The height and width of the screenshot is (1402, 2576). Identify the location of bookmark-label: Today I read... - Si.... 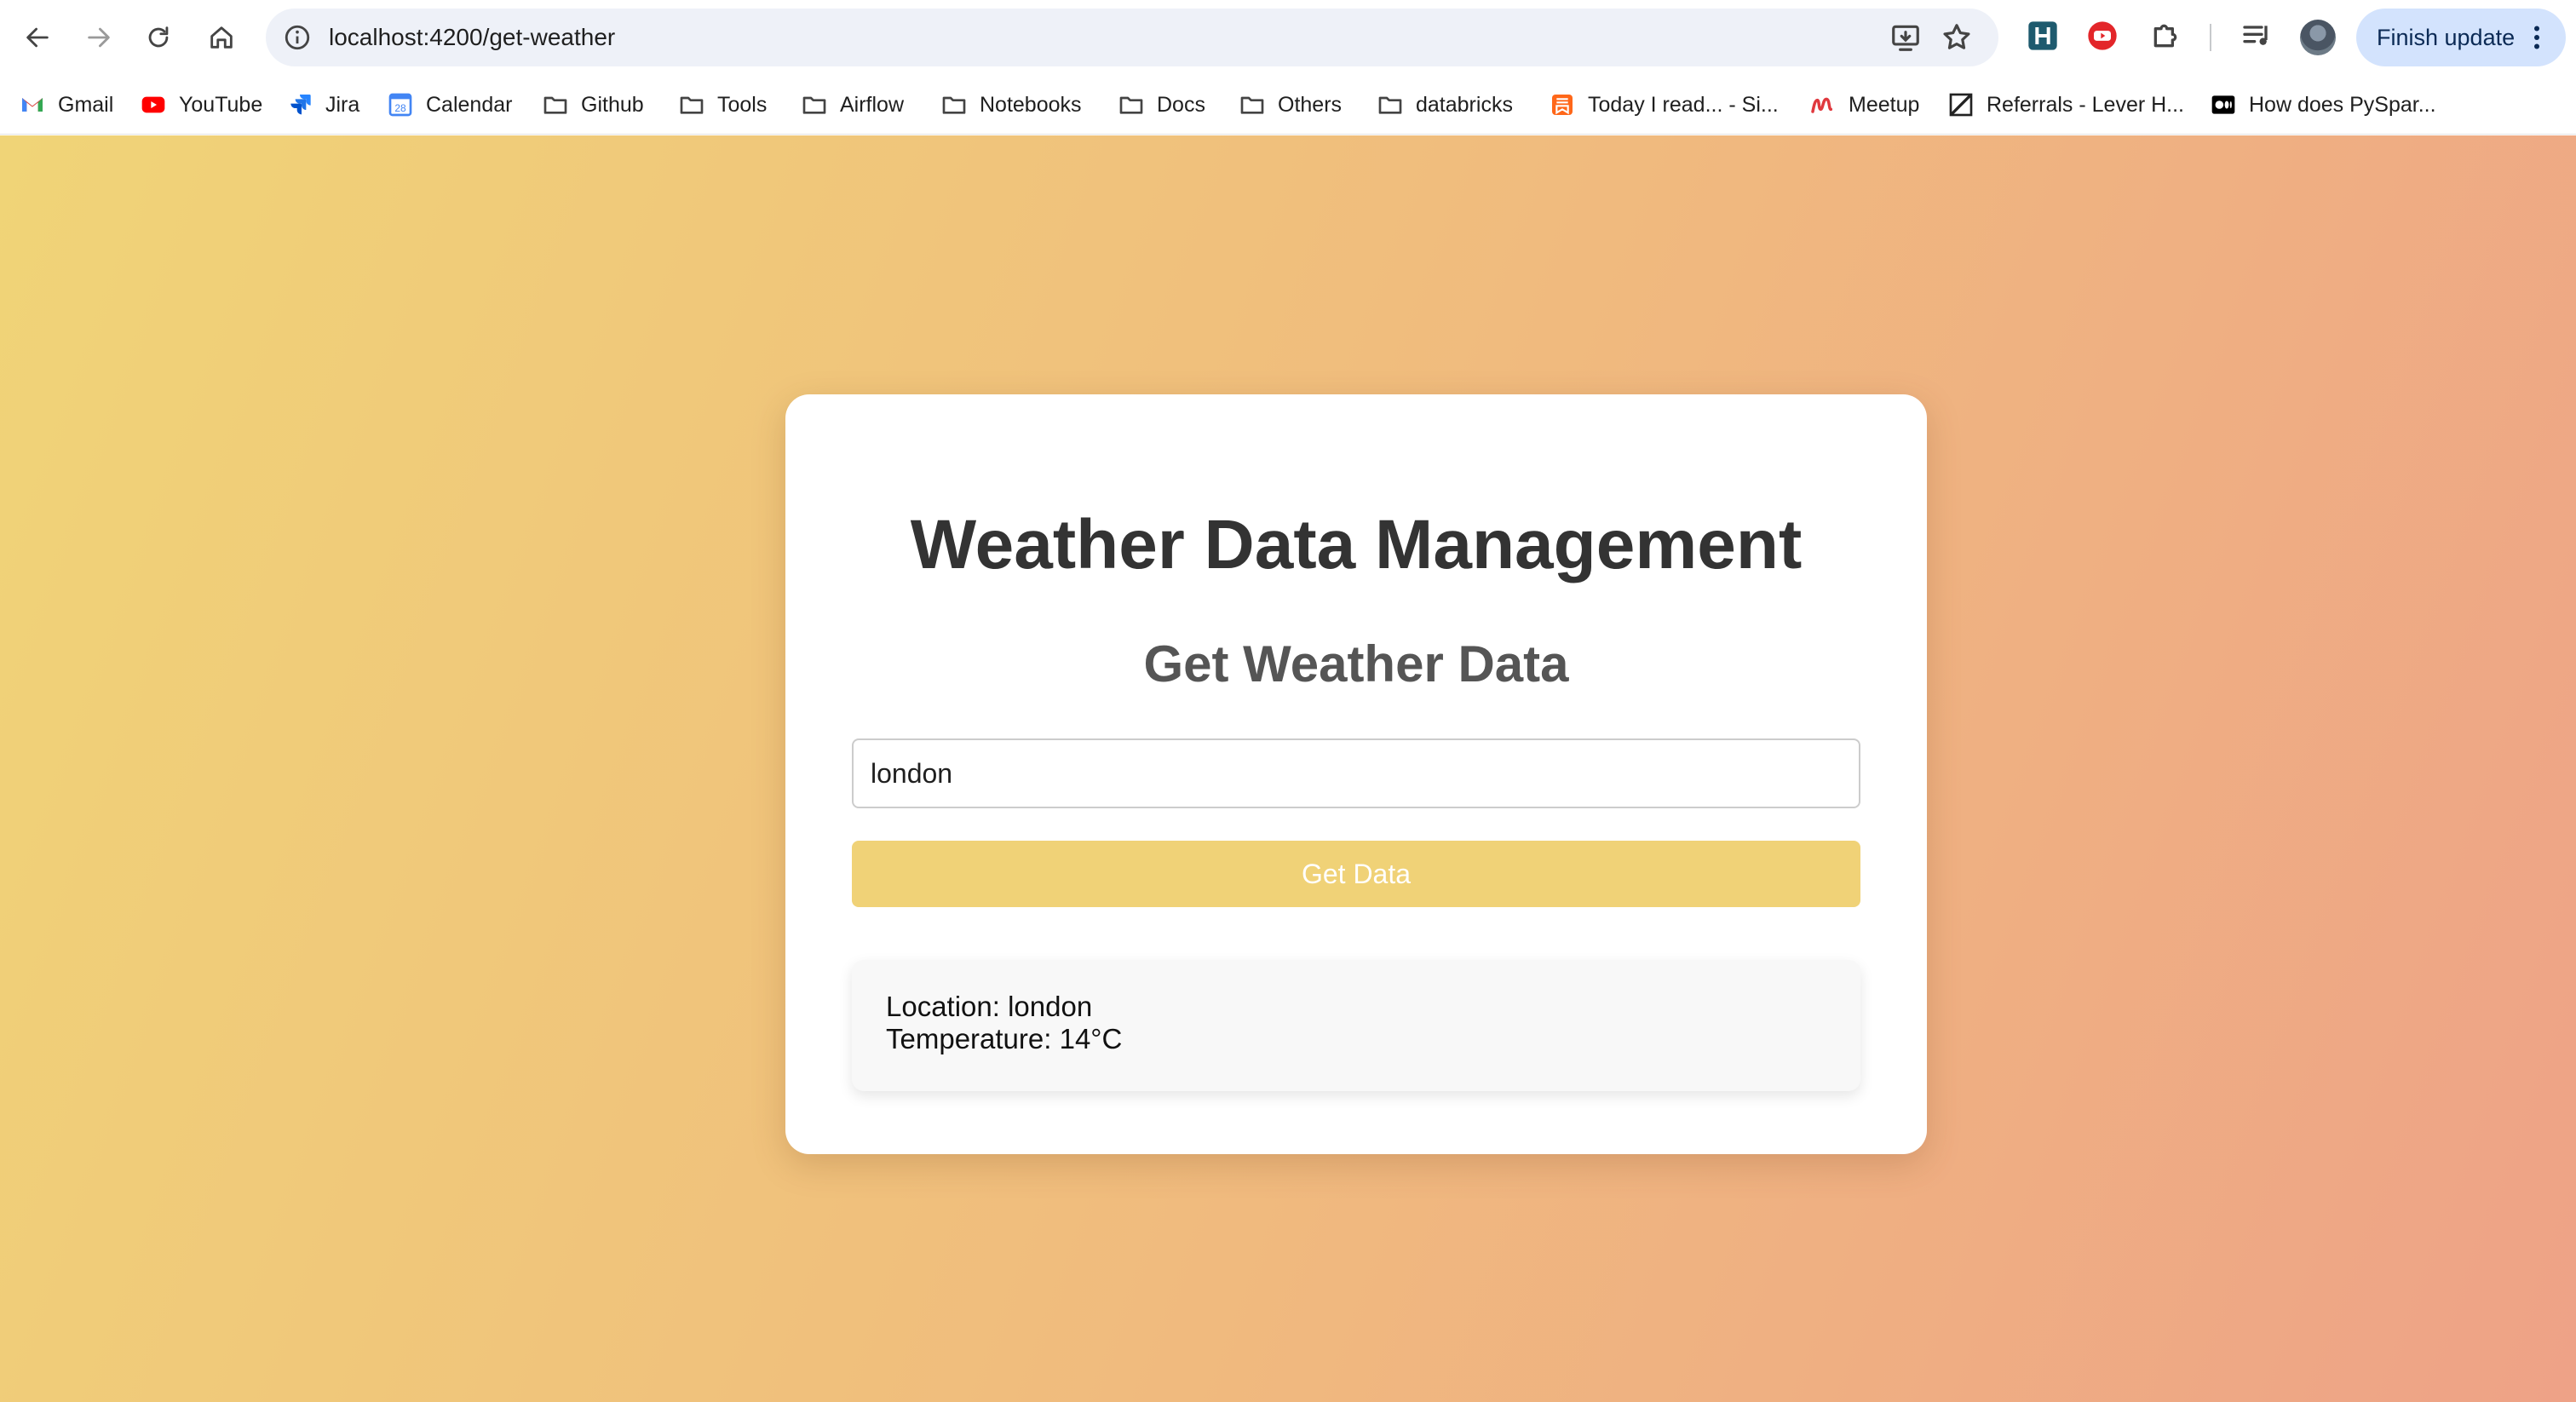
(1683, 104).